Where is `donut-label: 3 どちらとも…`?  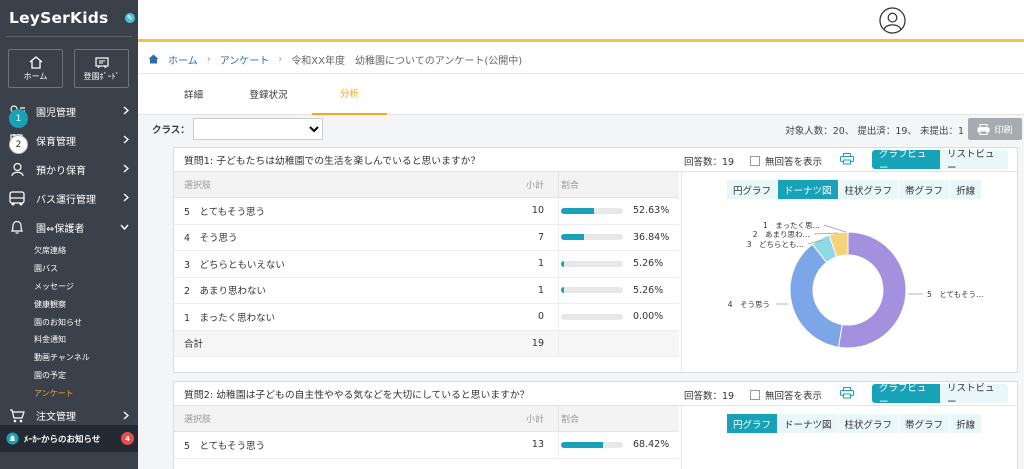
donut-label: 3 どちらとも… is located at coordinates (775, 244).